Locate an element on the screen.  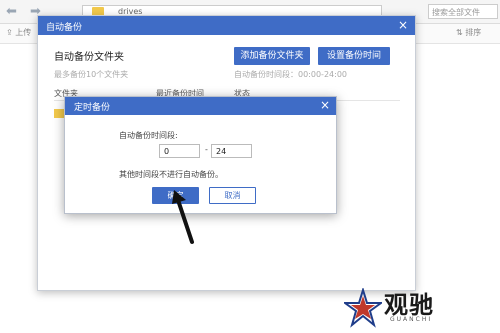
back-arrow-icon: ⬅ is located at coordinates (11, 11).